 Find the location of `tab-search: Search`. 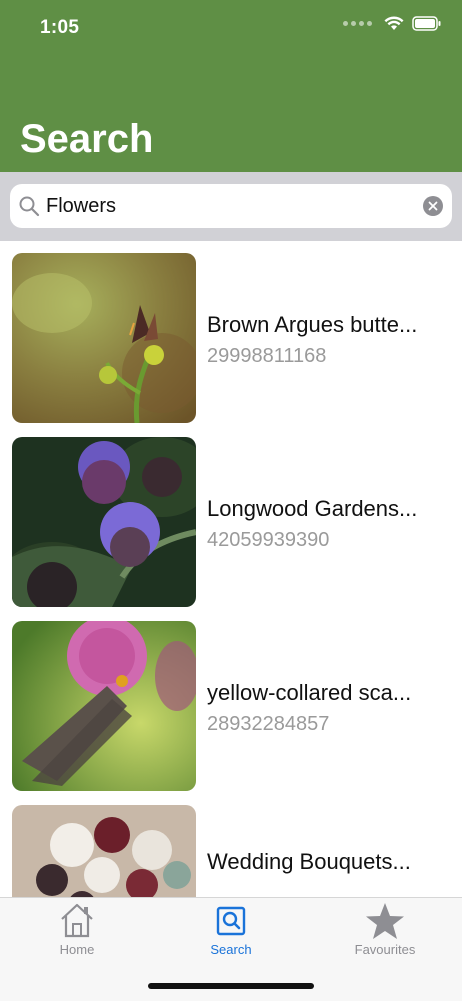

tab-search: Search is located at coordinates (231, 933).